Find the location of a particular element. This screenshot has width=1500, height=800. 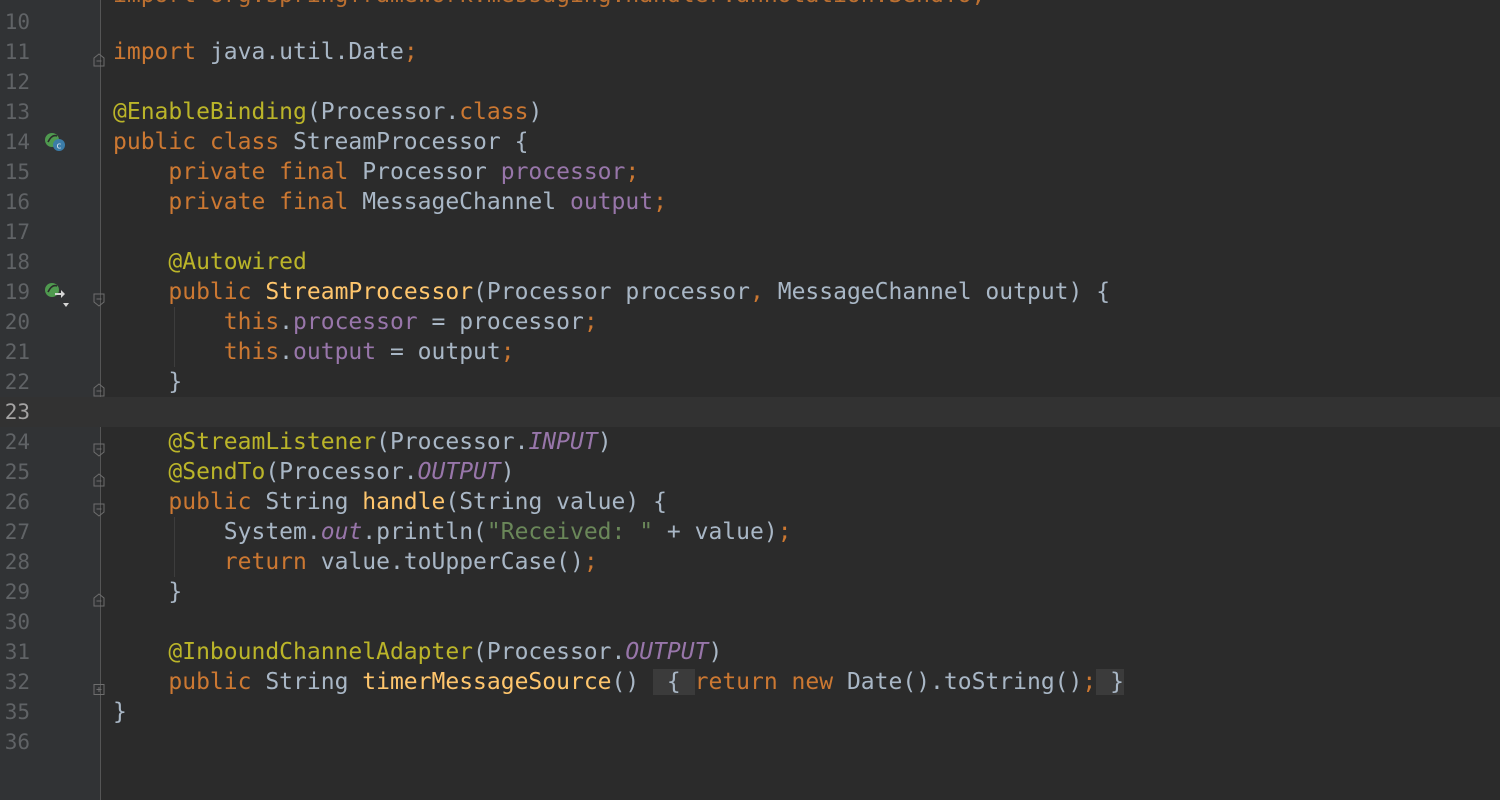

line-number: 15 is located at coordinates (15, 172).